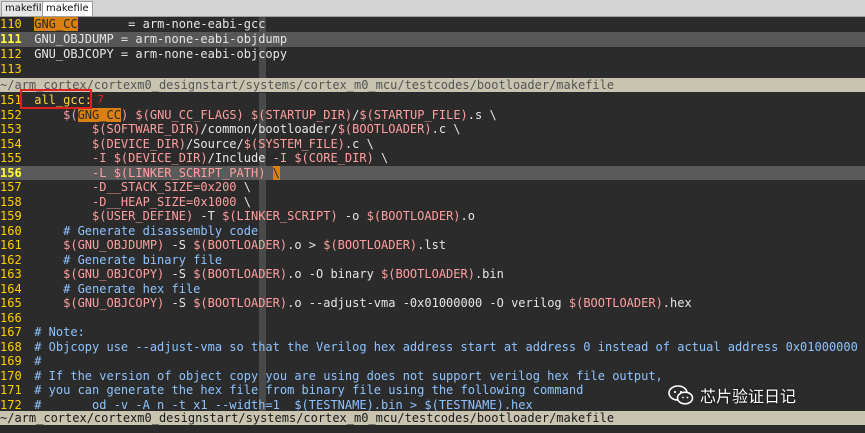  I want to click on code-line: 166, so click(432, 318).